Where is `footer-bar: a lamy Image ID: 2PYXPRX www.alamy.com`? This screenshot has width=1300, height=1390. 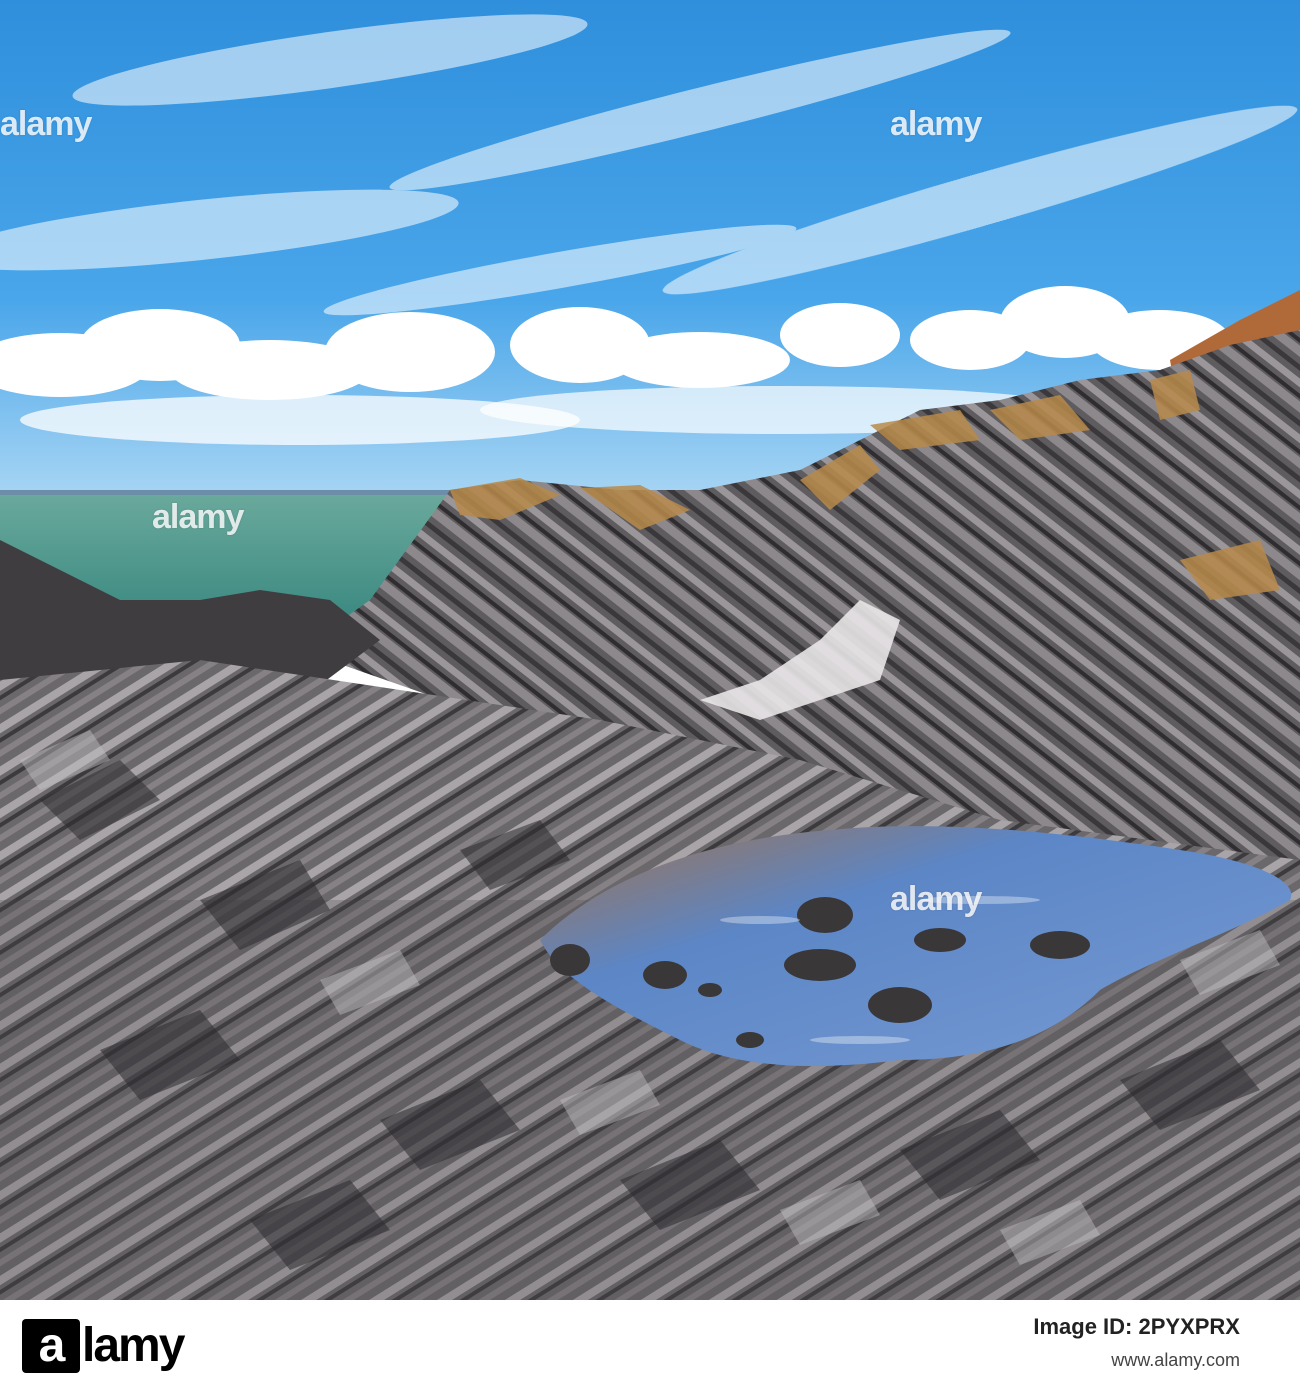
footer-bar: a lamy Image ID: 2PYXPRX www.alamy.com is located at coordinates (650, 1345).